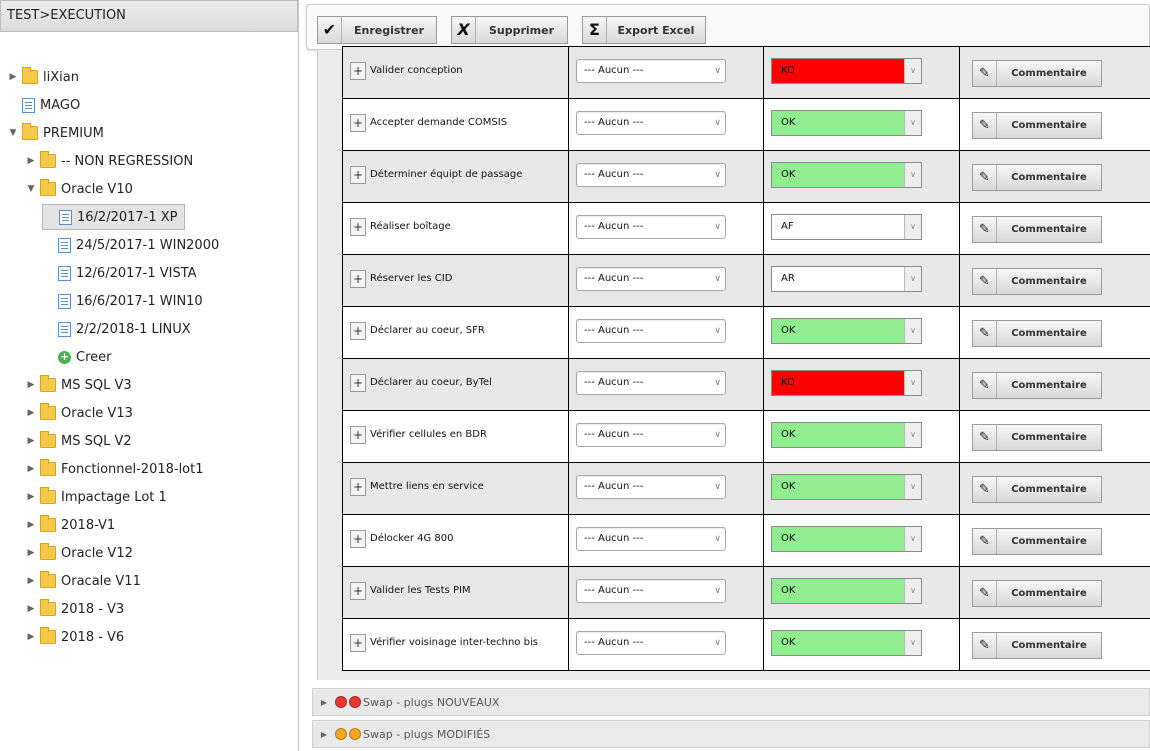 This screenshot has width=1150, height=751. Describe the element at coordinates (30, 131) in the screenshot. I see `folder-icon` at that location.